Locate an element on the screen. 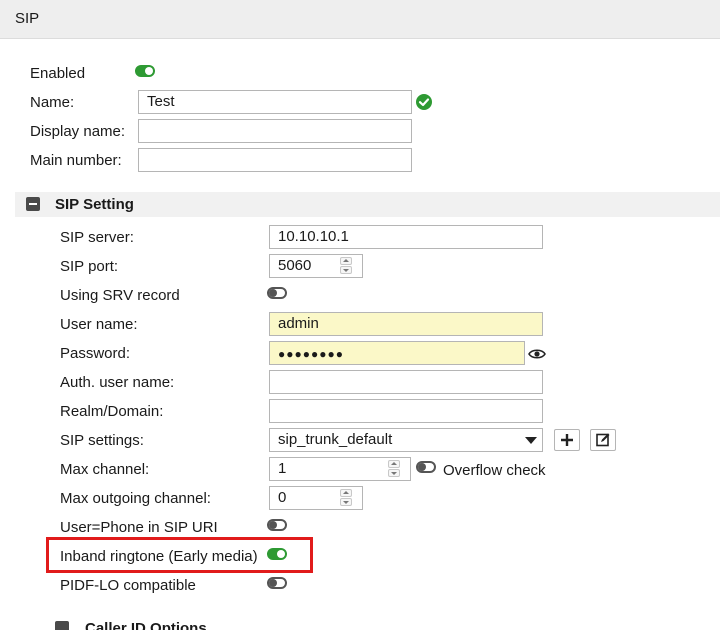 The image size is (720, 630). inband-ringtone-label: Inband ringtone (Early media) is located at coordinates (159, 556).